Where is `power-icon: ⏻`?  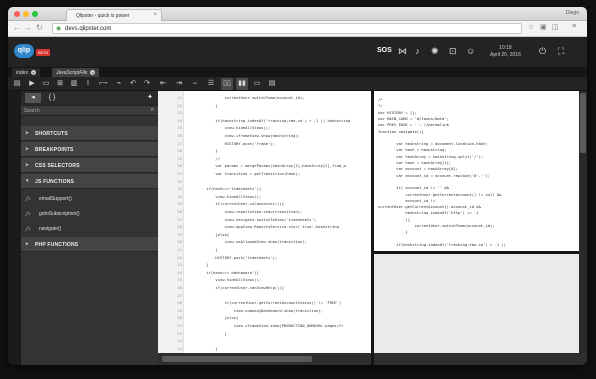 power-icon: ⏻ is located at coordinates (542, 51).